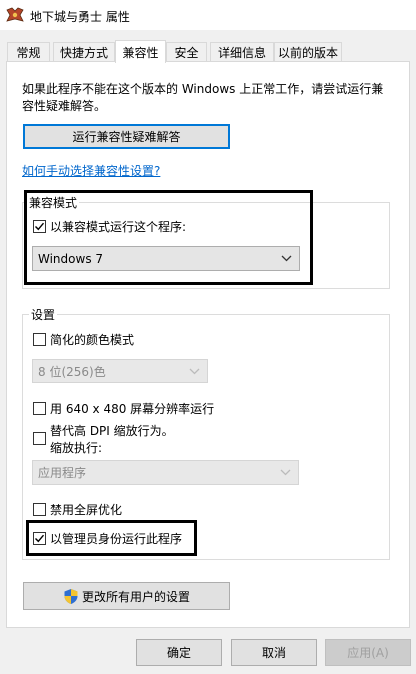  What do you see at coordinates (72, 371) in the screenshot?
I see `color-mode-value: 8 位(256)色` at bounding box center [72, 371].